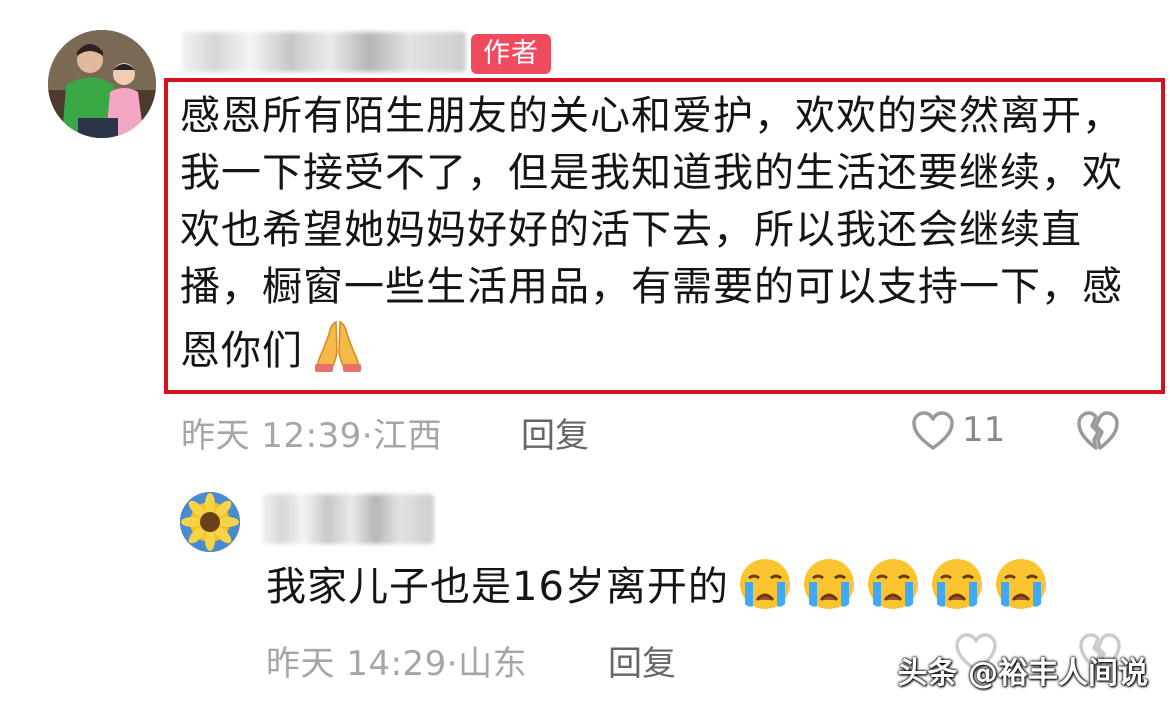  I want to click on reply-text-body: 我家儿子也是16岁离开的, so click(497, 587).